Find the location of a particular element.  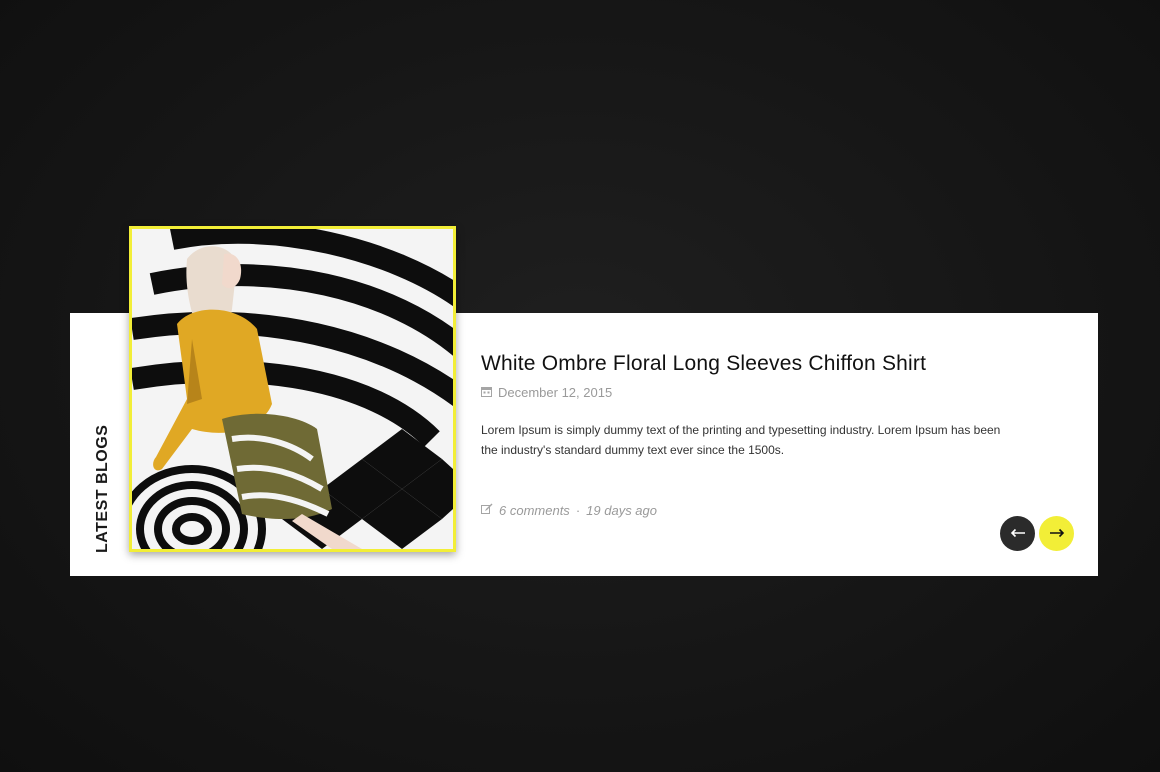

calendar-icon is located at coordinates (486, 392).